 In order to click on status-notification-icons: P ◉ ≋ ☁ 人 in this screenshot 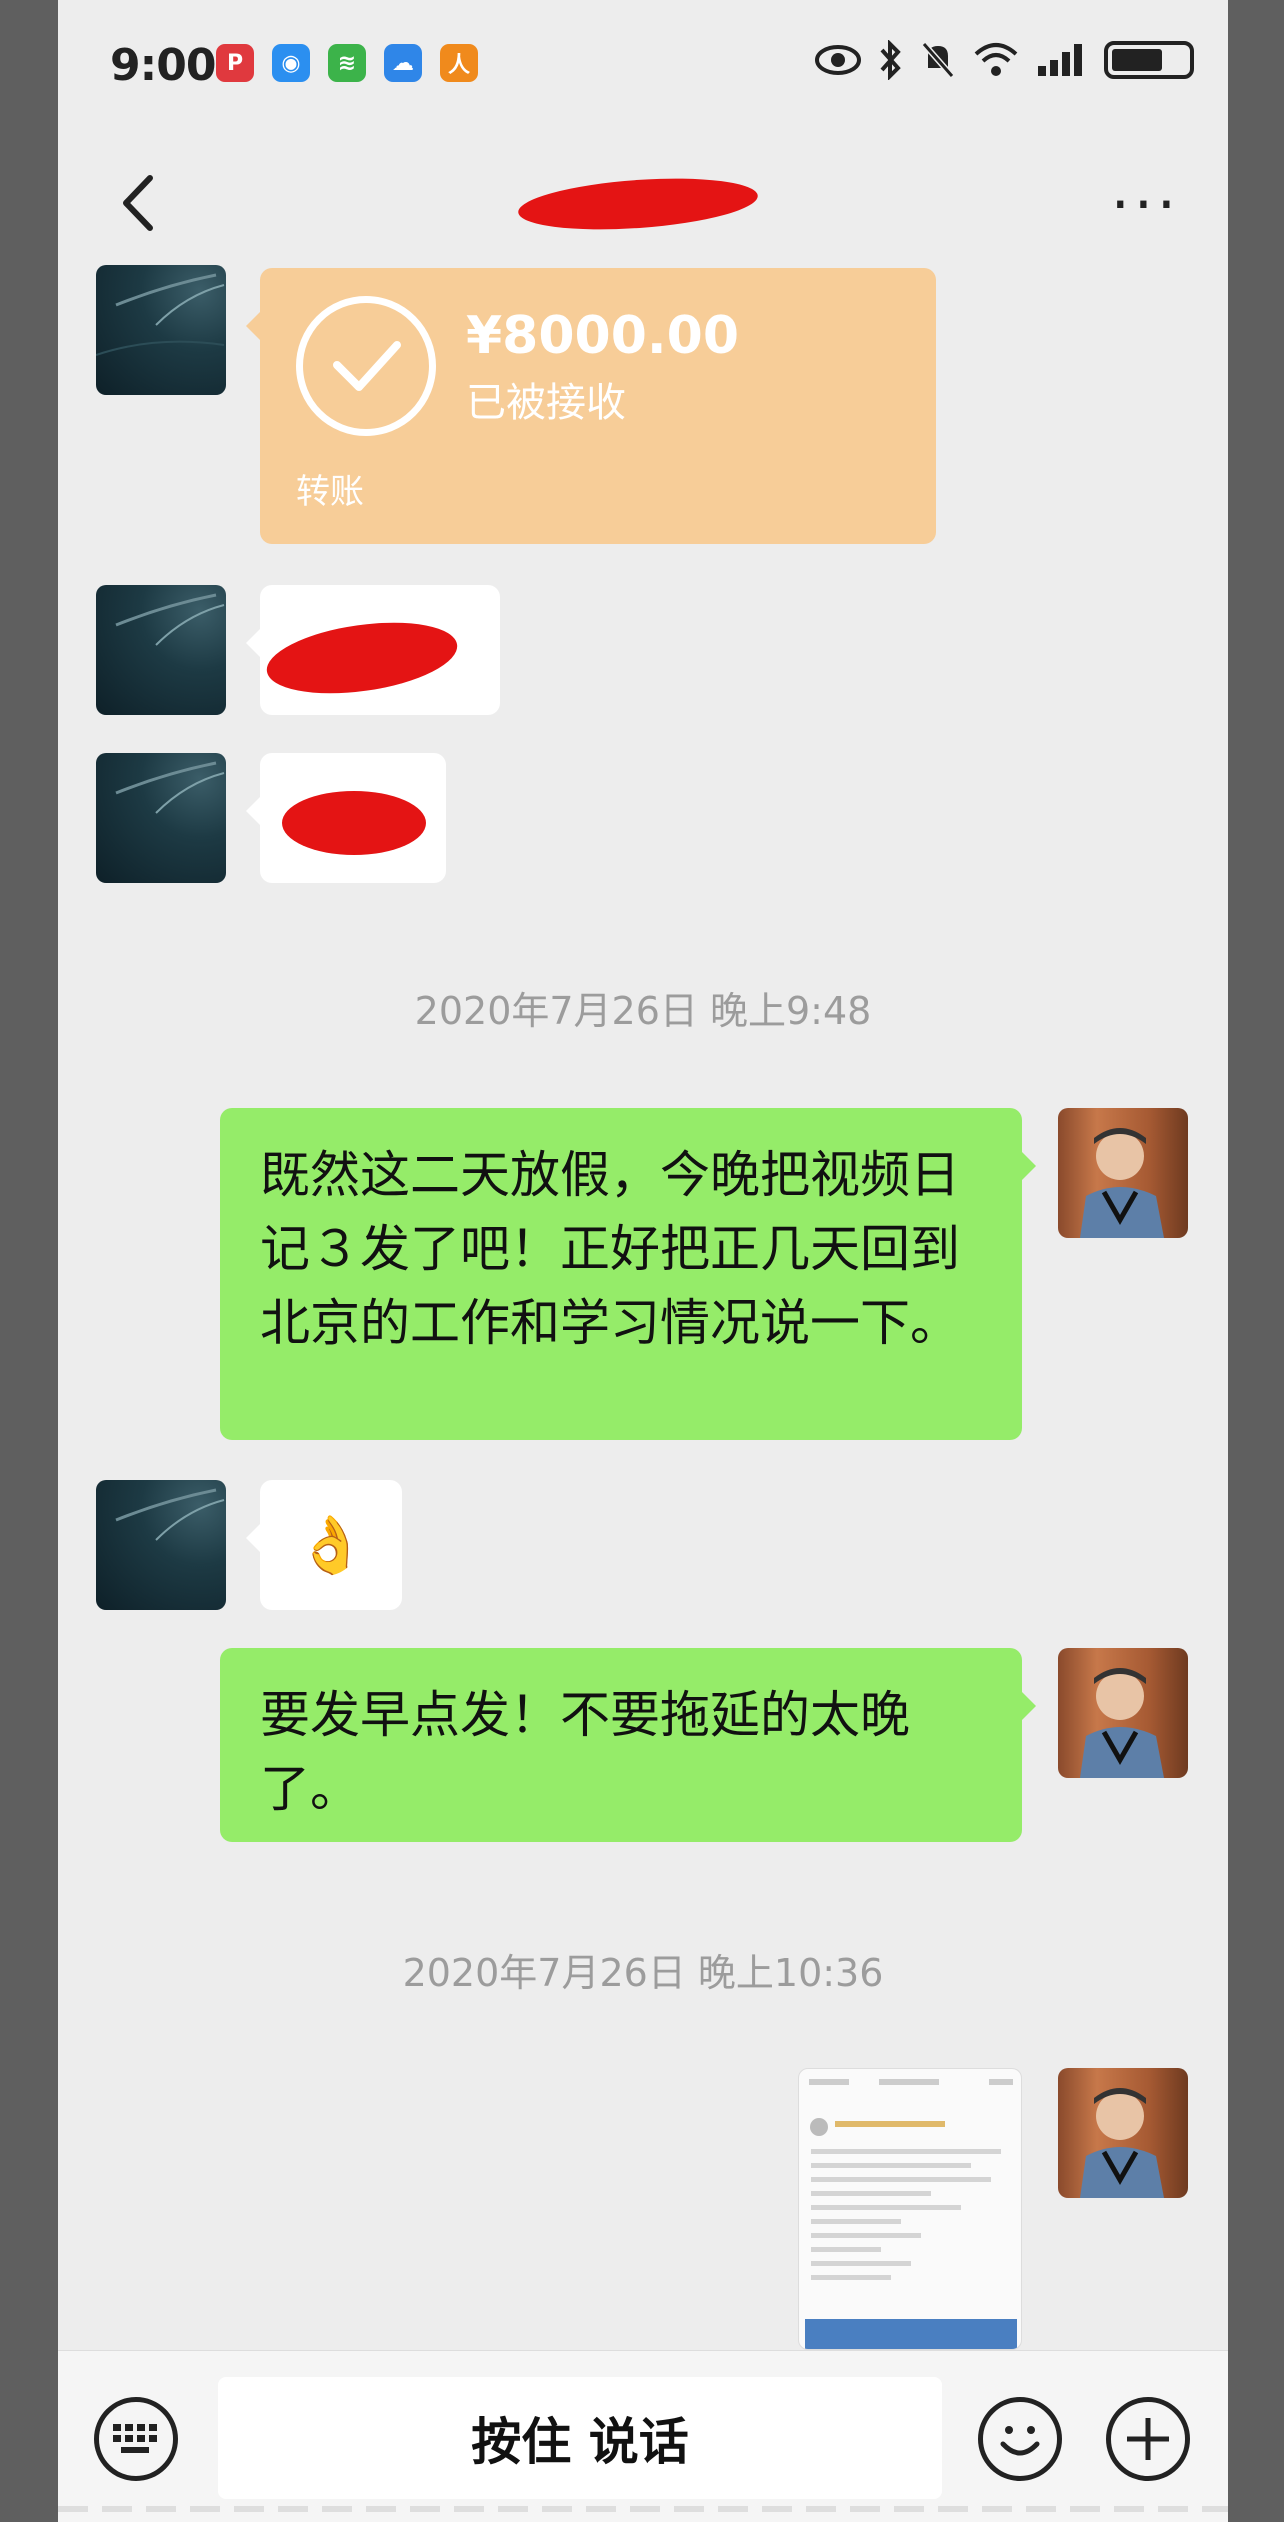, I will do `click(347, 63)`.